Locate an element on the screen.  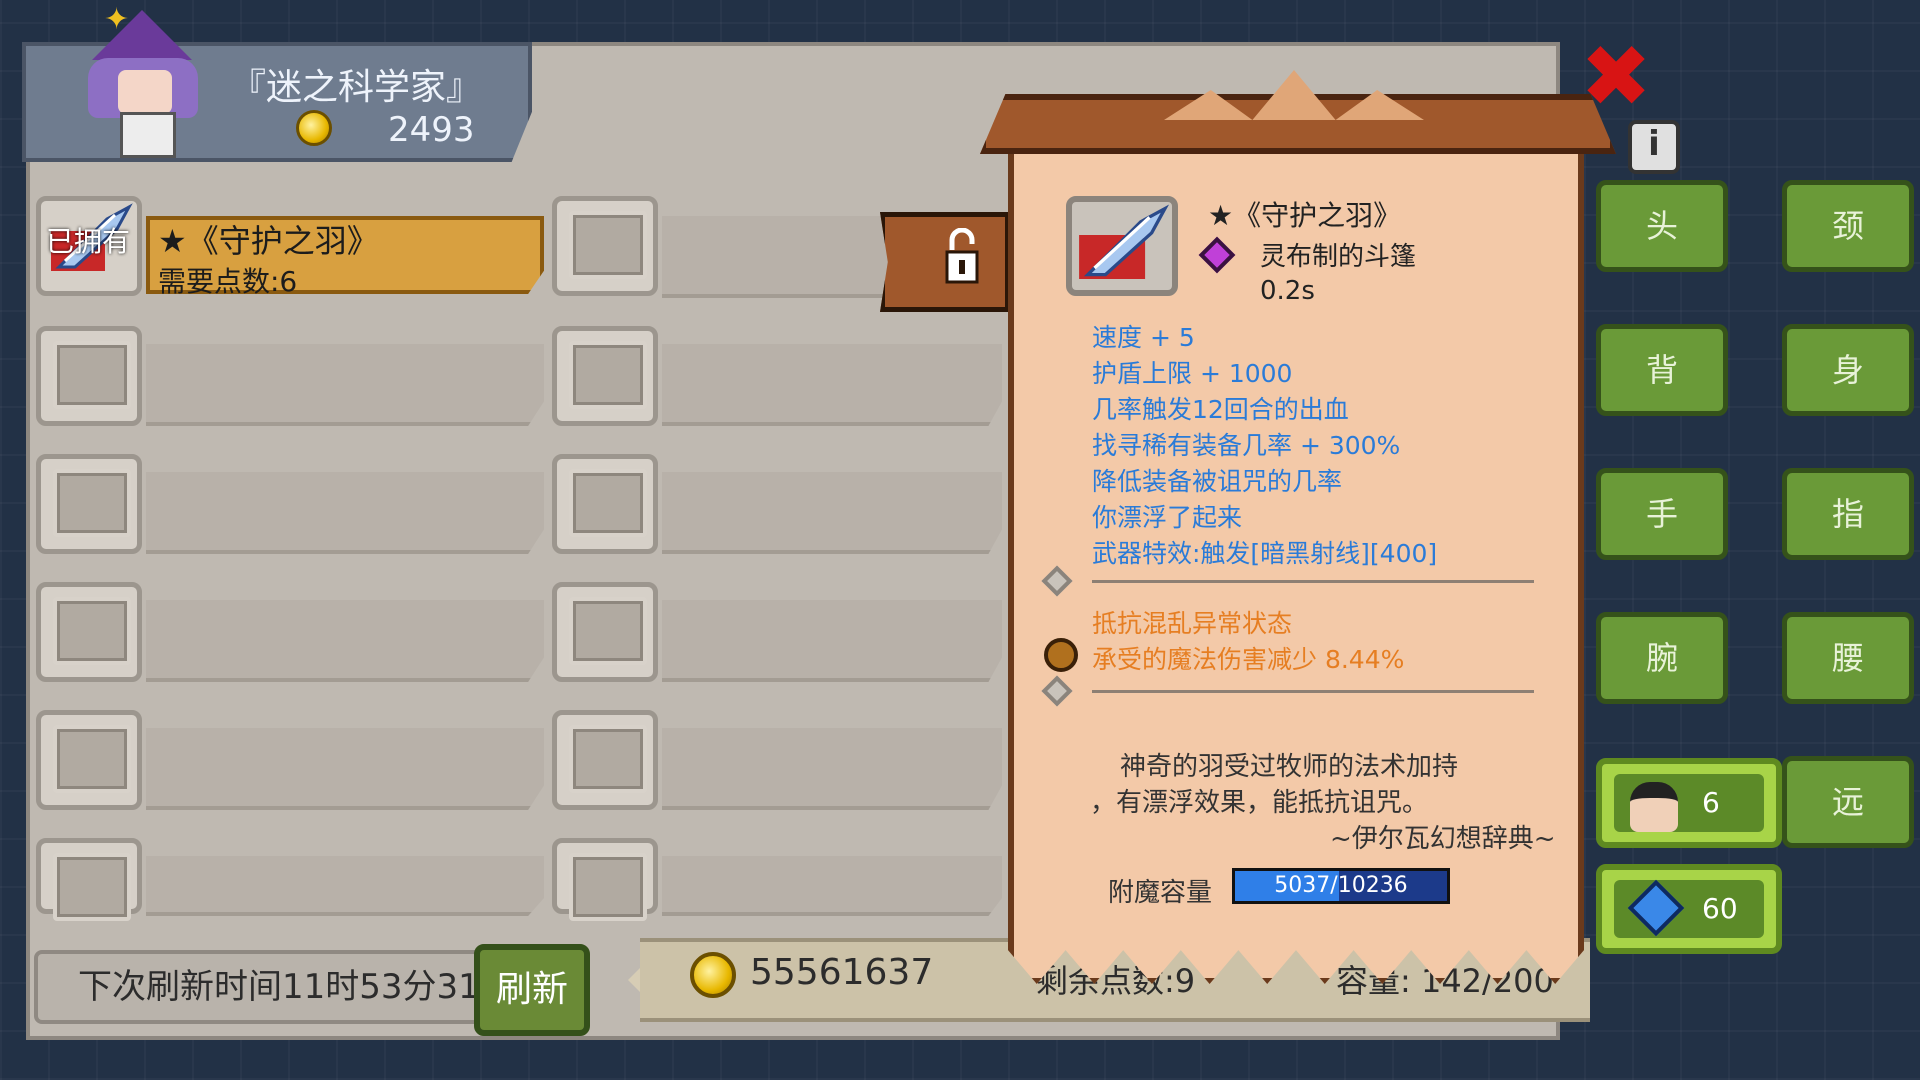
tooltip-item-frame is located at coordinates (1122, 246).